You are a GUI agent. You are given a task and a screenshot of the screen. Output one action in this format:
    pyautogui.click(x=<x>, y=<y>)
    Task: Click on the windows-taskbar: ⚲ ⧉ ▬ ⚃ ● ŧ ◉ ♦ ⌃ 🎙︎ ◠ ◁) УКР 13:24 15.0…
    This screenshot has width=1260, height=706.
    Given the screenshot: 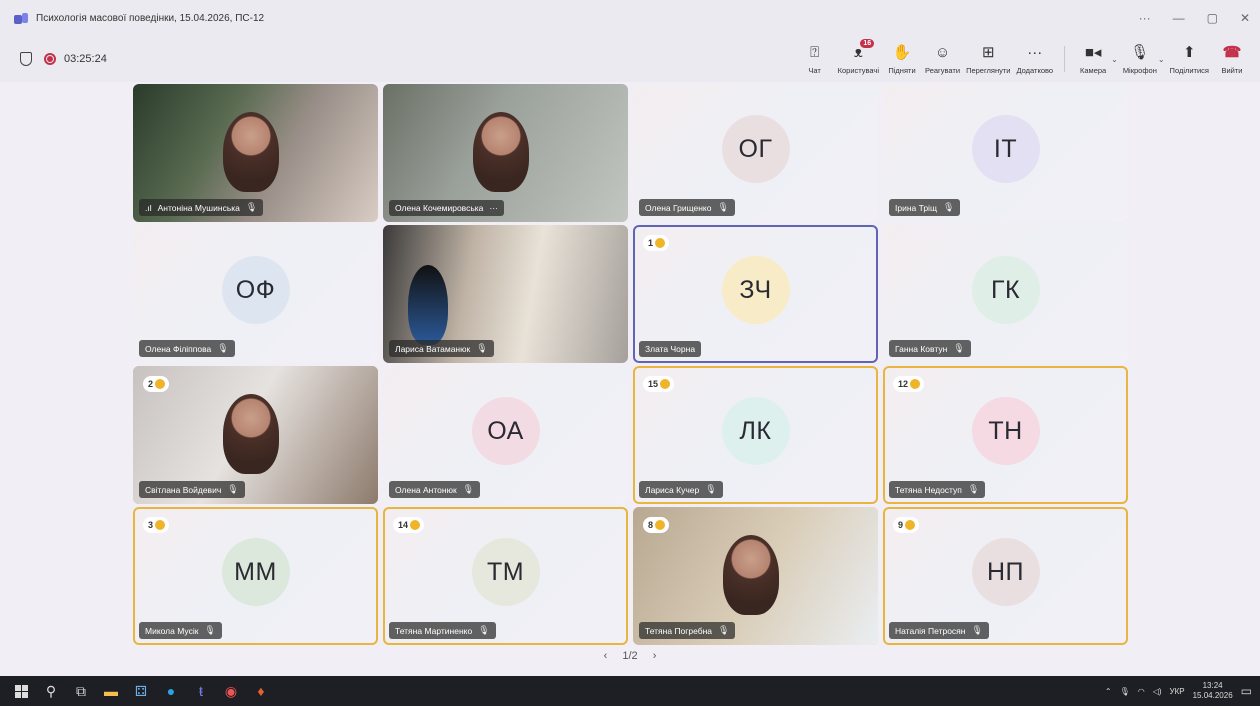 What is the action you would take?
    pyautogui.click(x=630, y=691)
    